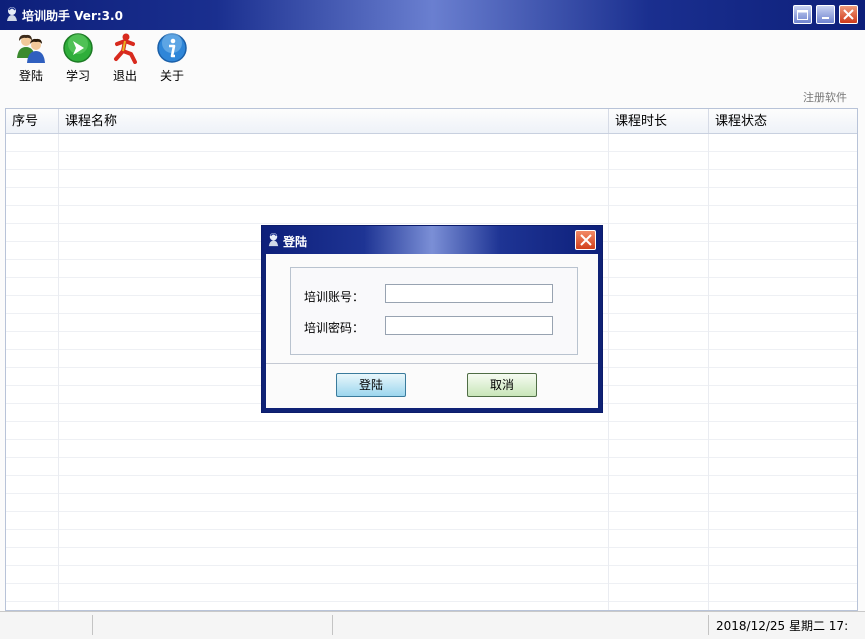 The image size is (865, 639). Describe the element at coordinates (469, 293) in the screenshot. I see `account-input` at that location.